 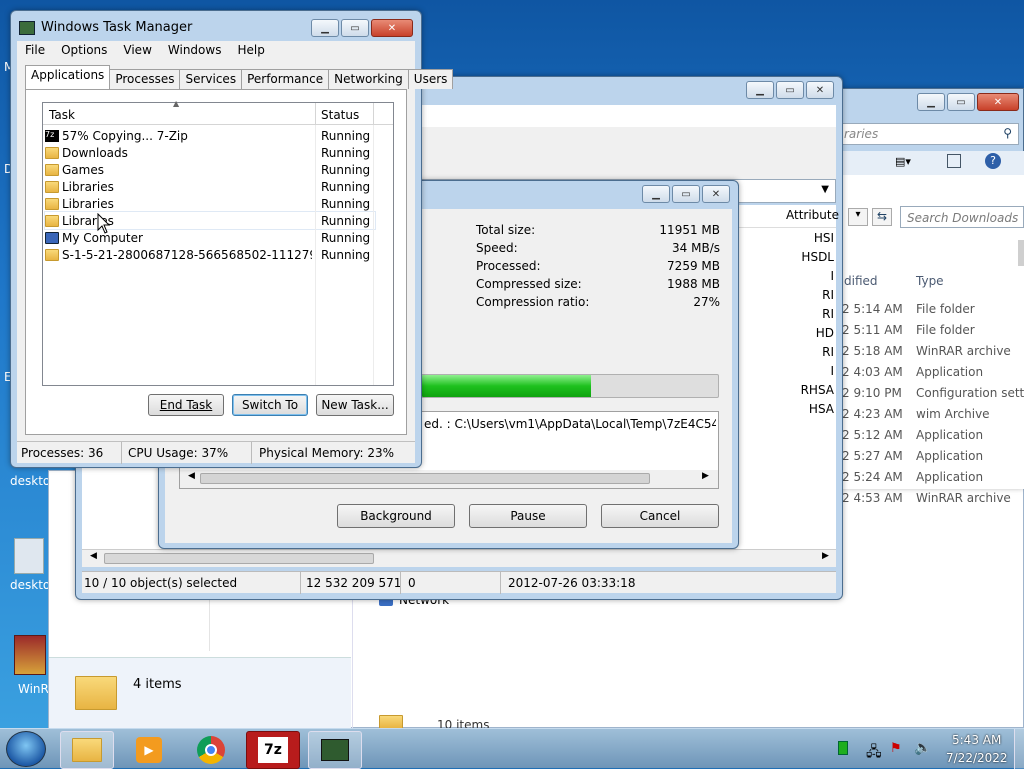 I want to click on winrar-icon, so click(x=30, y=655).